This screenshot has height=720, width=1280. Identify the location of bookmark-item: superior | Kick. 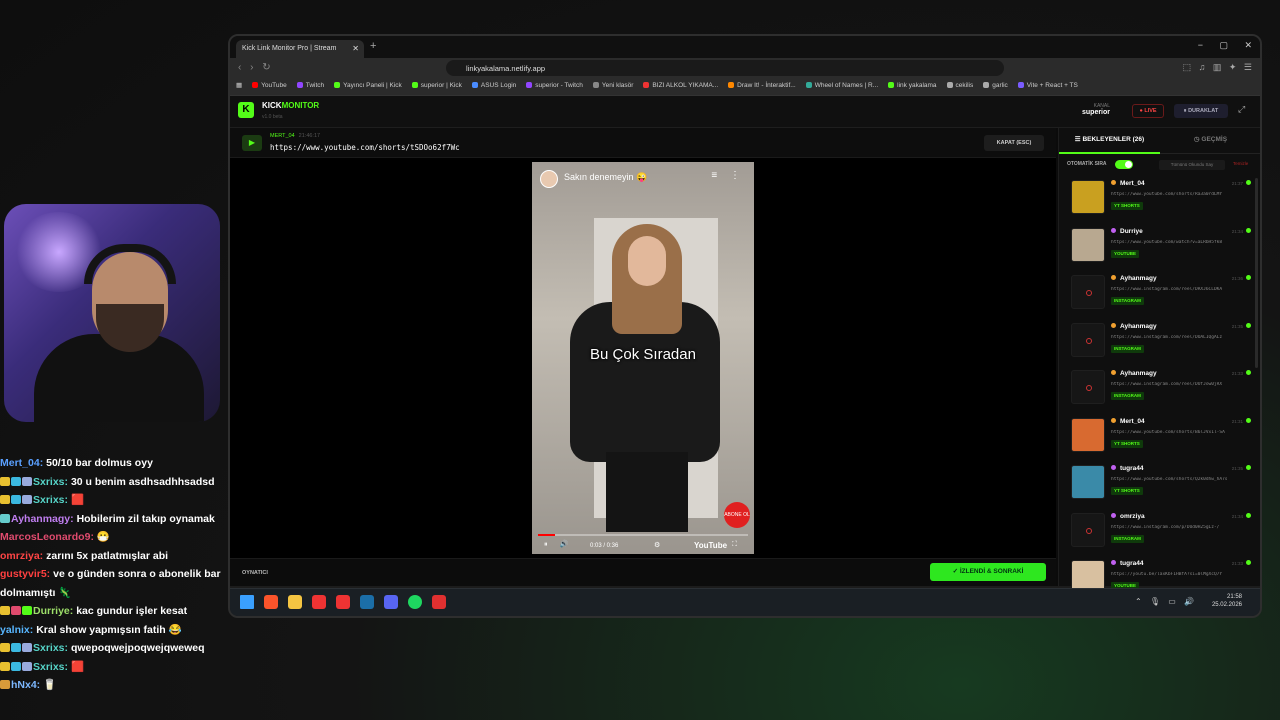
(436, 85).